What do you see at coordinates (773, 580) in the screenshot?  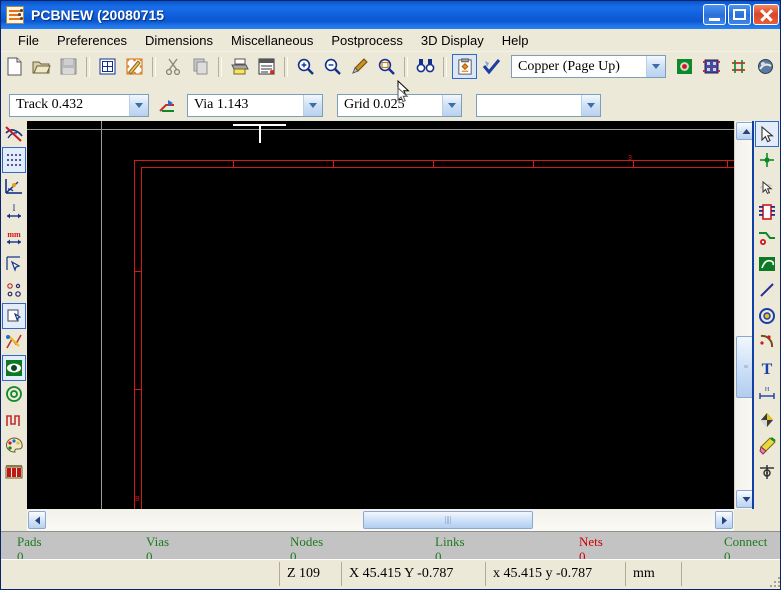 I see `resize-grip` at bounding box center [773, 580].